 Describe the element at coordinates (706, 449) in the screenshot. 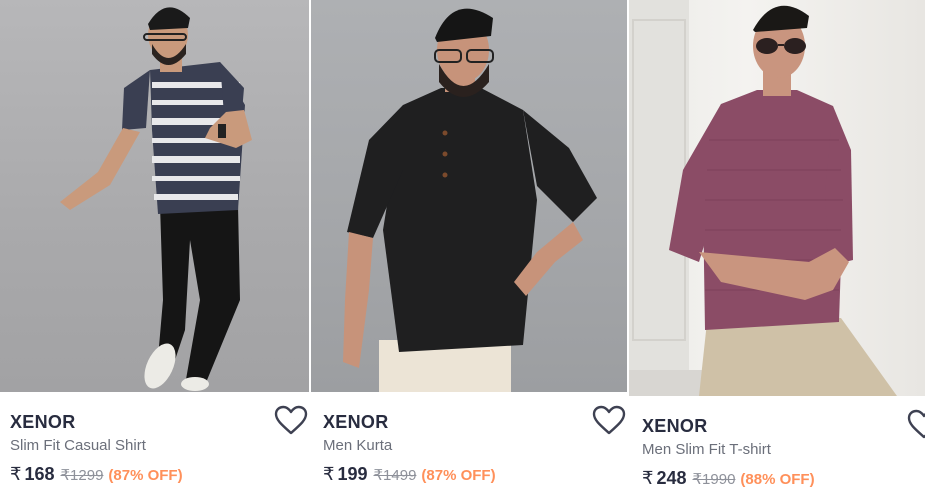

I see `product-title: Men Slim Fit T-shirt` at that location.